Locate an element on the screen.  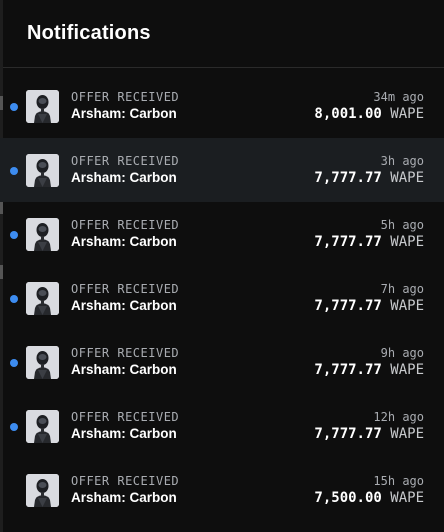
notification-time: 12h ago is located at coordinates (398, 416).